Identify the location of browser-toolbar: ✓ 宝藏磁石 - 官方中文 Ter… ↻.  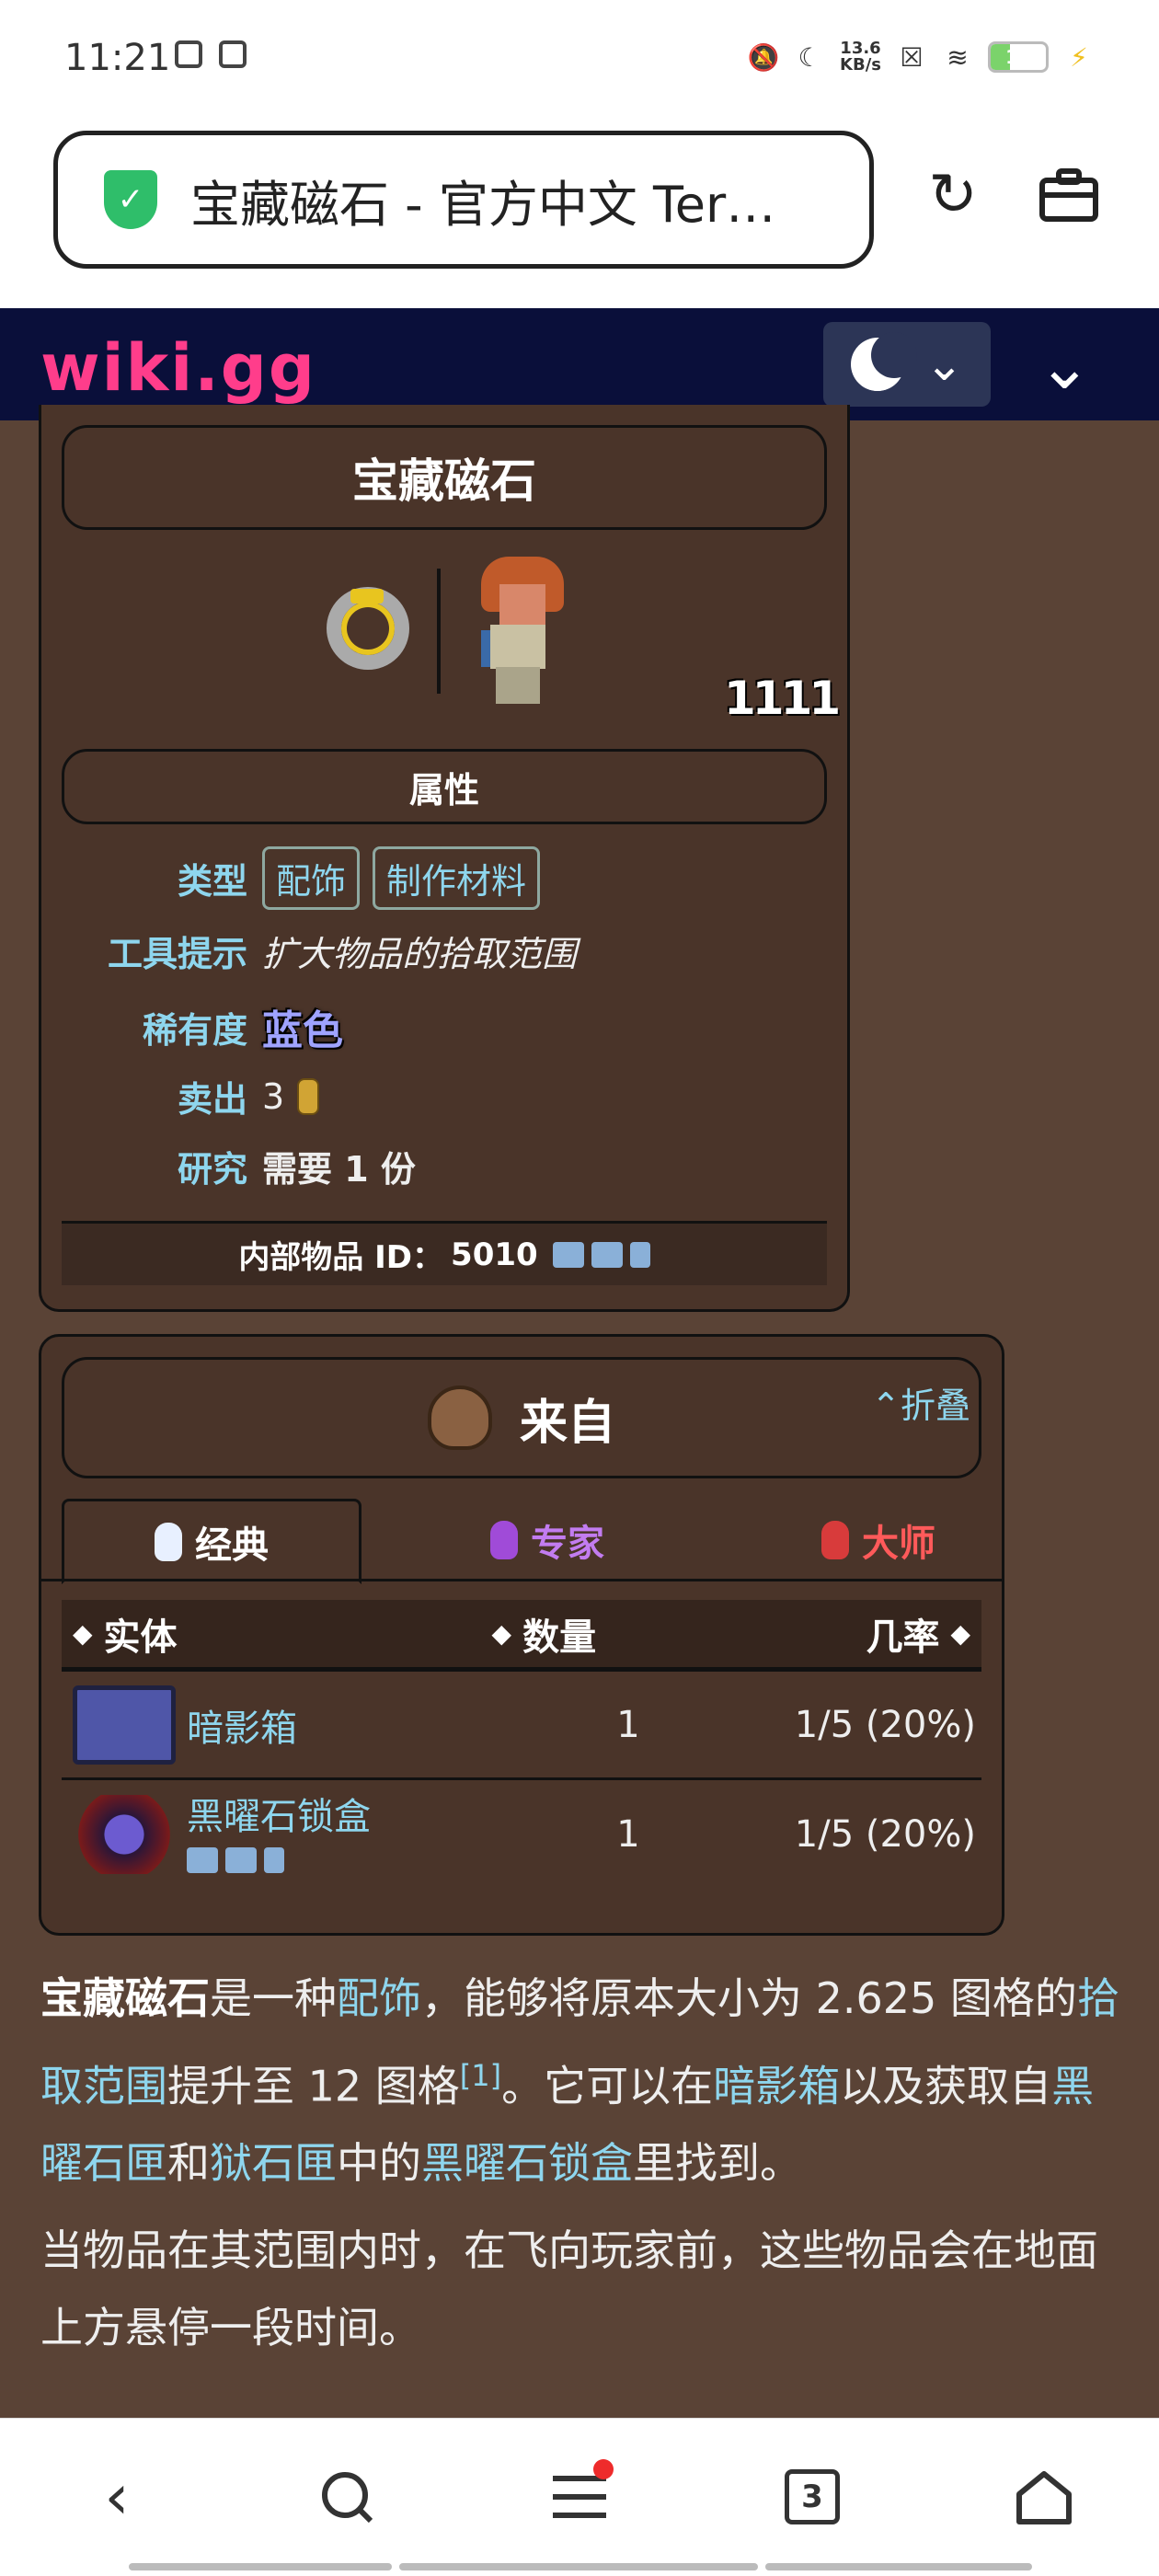
(579, 214).